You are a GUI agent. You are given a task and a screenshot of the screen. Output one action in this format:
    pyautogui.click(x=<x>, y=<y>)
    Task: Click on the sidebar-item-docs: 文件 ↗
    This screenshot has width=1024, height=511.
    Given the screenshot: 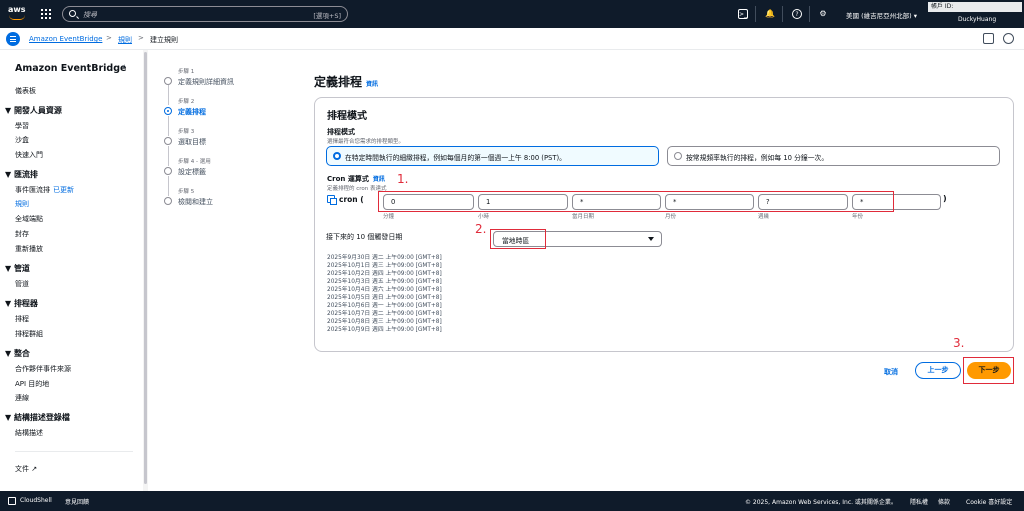 What is the action you would take?
    pyautogui.click(x=26, y=469)
    